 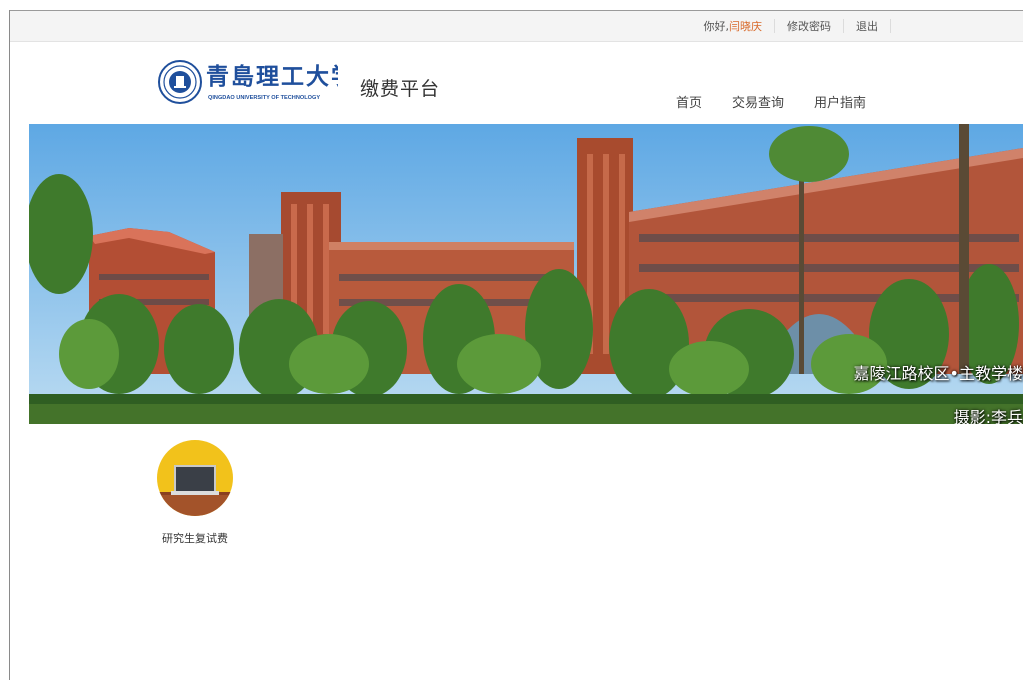 What do you see at coordinates (758, 101) in the screenshot?
I see `nav-item-transaction-query: 交易查询` at bounding box center [758, 101].